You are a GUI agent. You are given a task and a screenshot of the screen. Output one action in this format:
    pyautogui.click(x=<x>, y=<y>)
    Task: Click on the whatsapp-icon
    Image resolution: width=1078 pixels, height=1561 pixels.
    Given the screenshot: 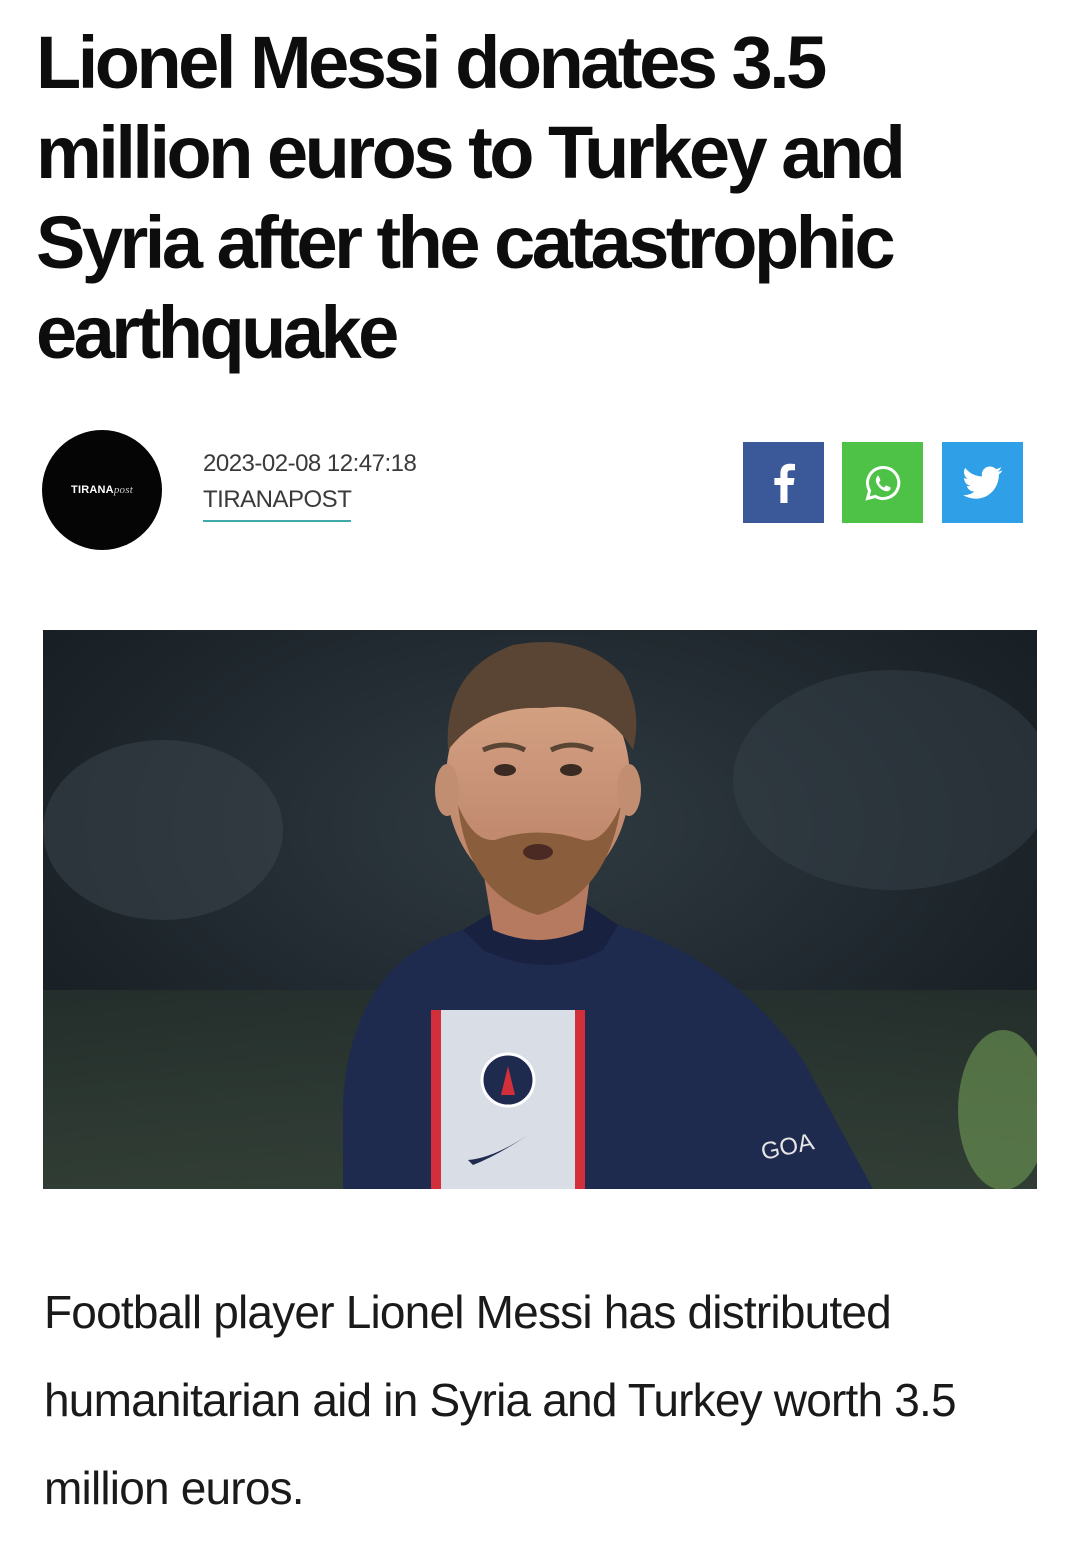 What is the action you would take?
    pyautogui.click(x=882, y=483)
    